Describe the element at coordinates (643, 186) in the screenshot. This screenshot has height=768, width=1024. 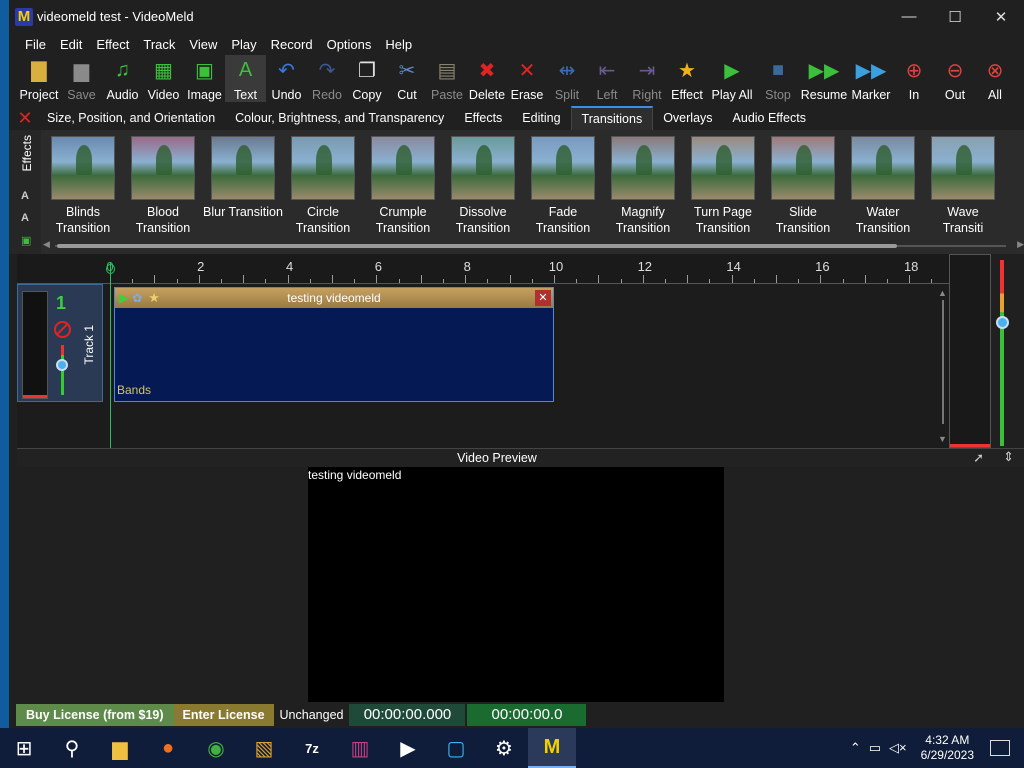
I see `transition-magnify: Magnify Transition` at that location.